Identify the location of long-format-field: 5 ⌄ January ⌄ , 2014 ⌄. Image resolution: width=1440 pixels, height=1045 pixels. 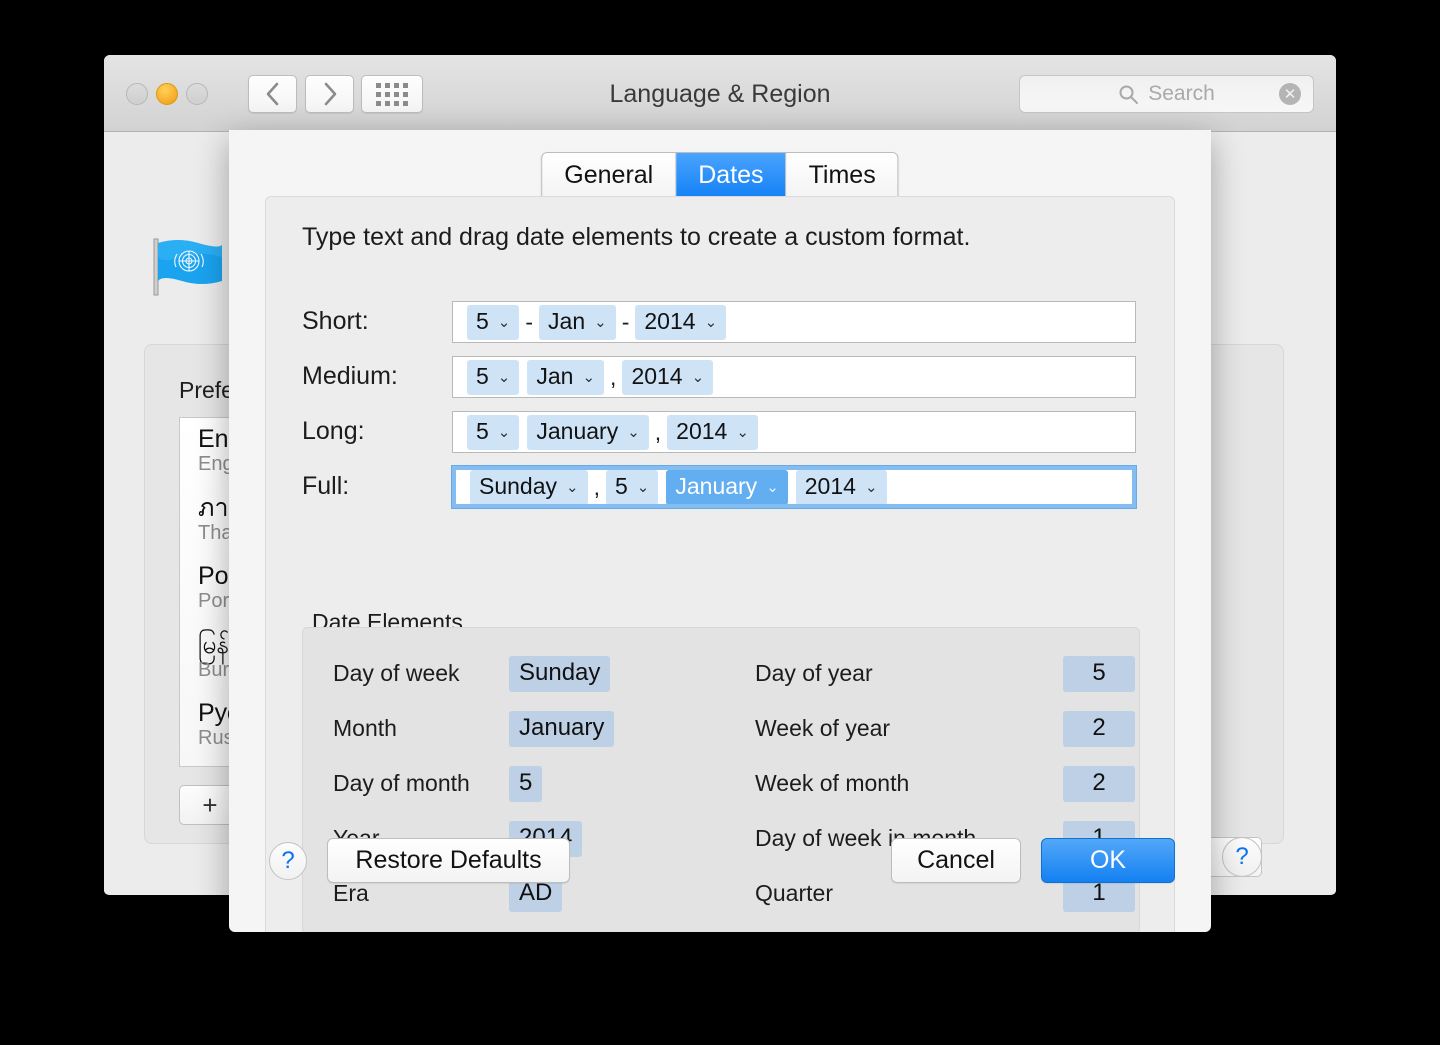
(794, 432).